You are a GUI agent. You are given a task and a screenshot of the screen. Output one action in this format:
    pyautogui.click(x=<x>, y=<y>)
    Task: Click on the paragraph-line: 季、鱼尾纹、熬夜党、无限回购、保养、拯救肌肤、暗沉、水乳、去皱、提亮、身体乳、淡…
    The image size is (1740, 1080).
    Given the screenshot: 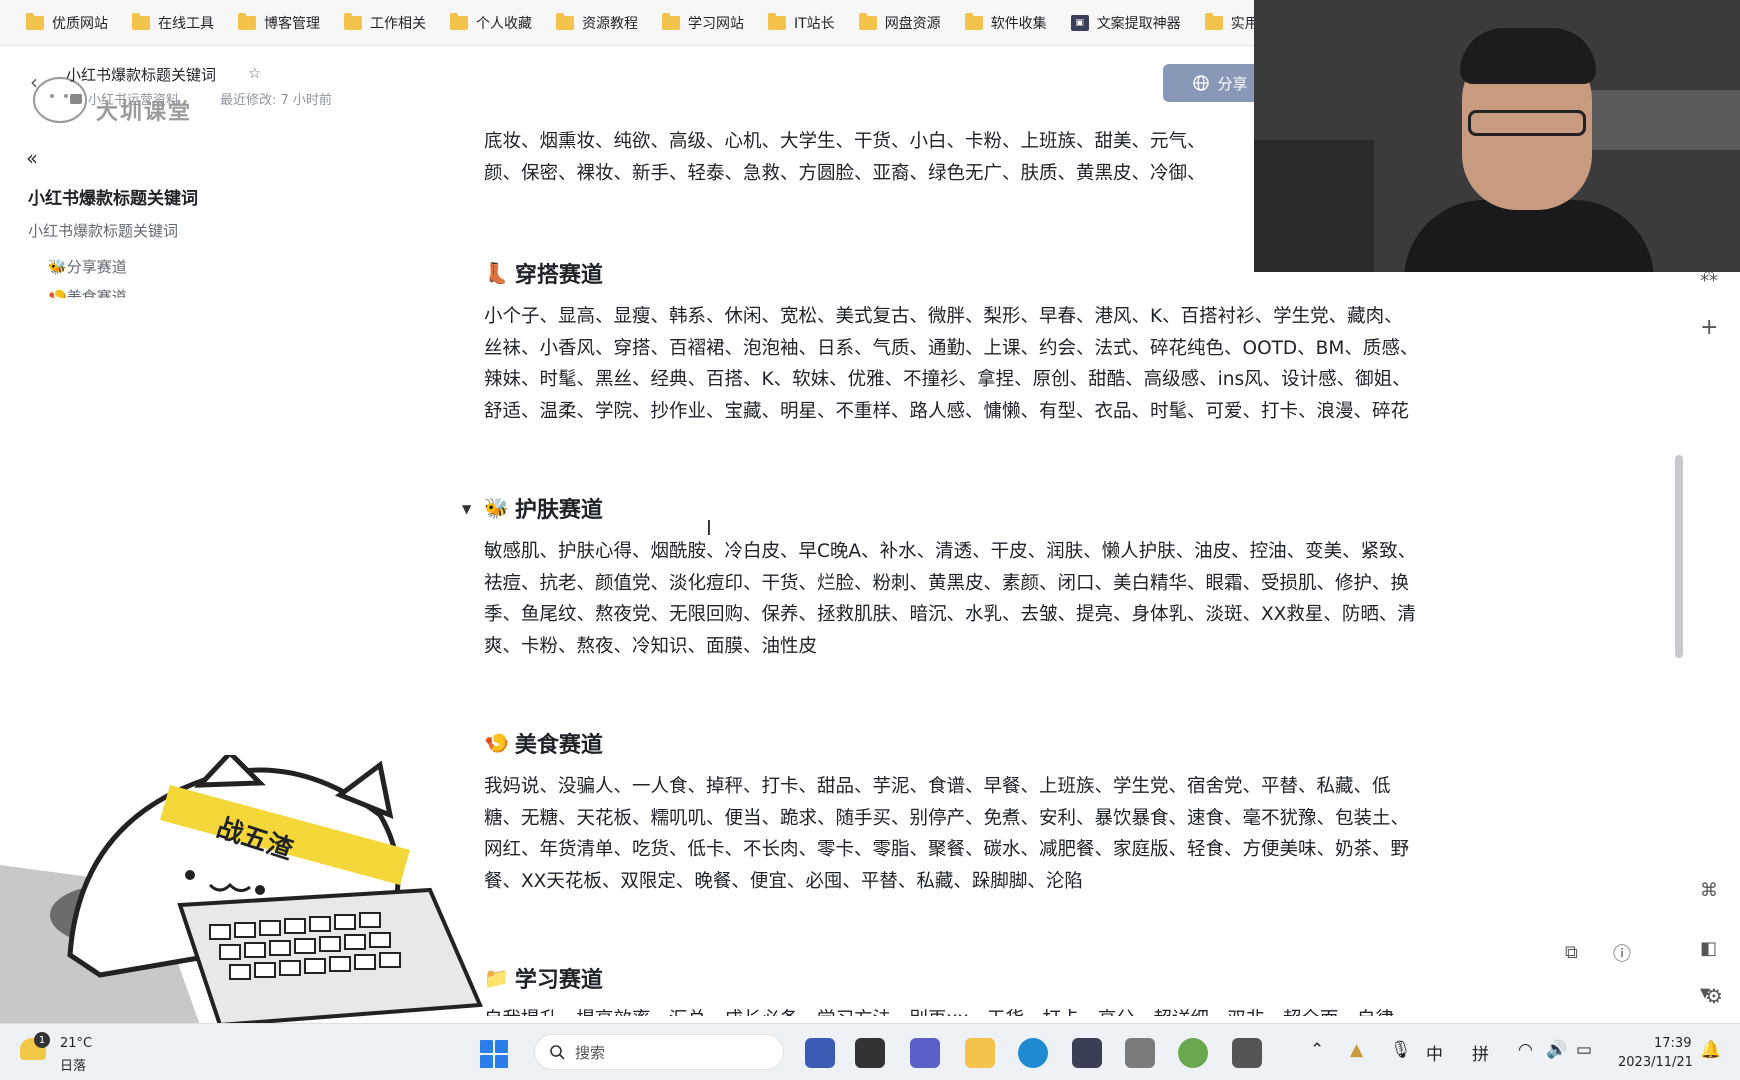 What is the action you would take?
    pyautogui.click(x=950, y=614)
    